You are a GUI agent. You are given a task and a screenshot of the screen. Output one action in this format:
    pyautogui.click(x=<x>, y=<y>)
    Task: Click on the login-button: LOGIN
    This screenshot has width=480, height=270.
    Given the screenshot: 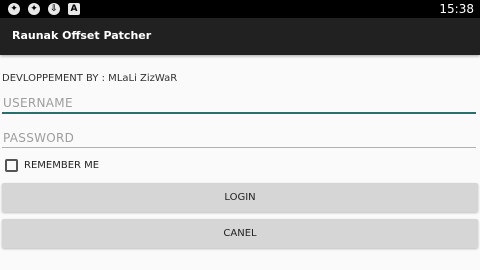 What is the action you would take?
    pyautogui.click(x=240, y=197)
    